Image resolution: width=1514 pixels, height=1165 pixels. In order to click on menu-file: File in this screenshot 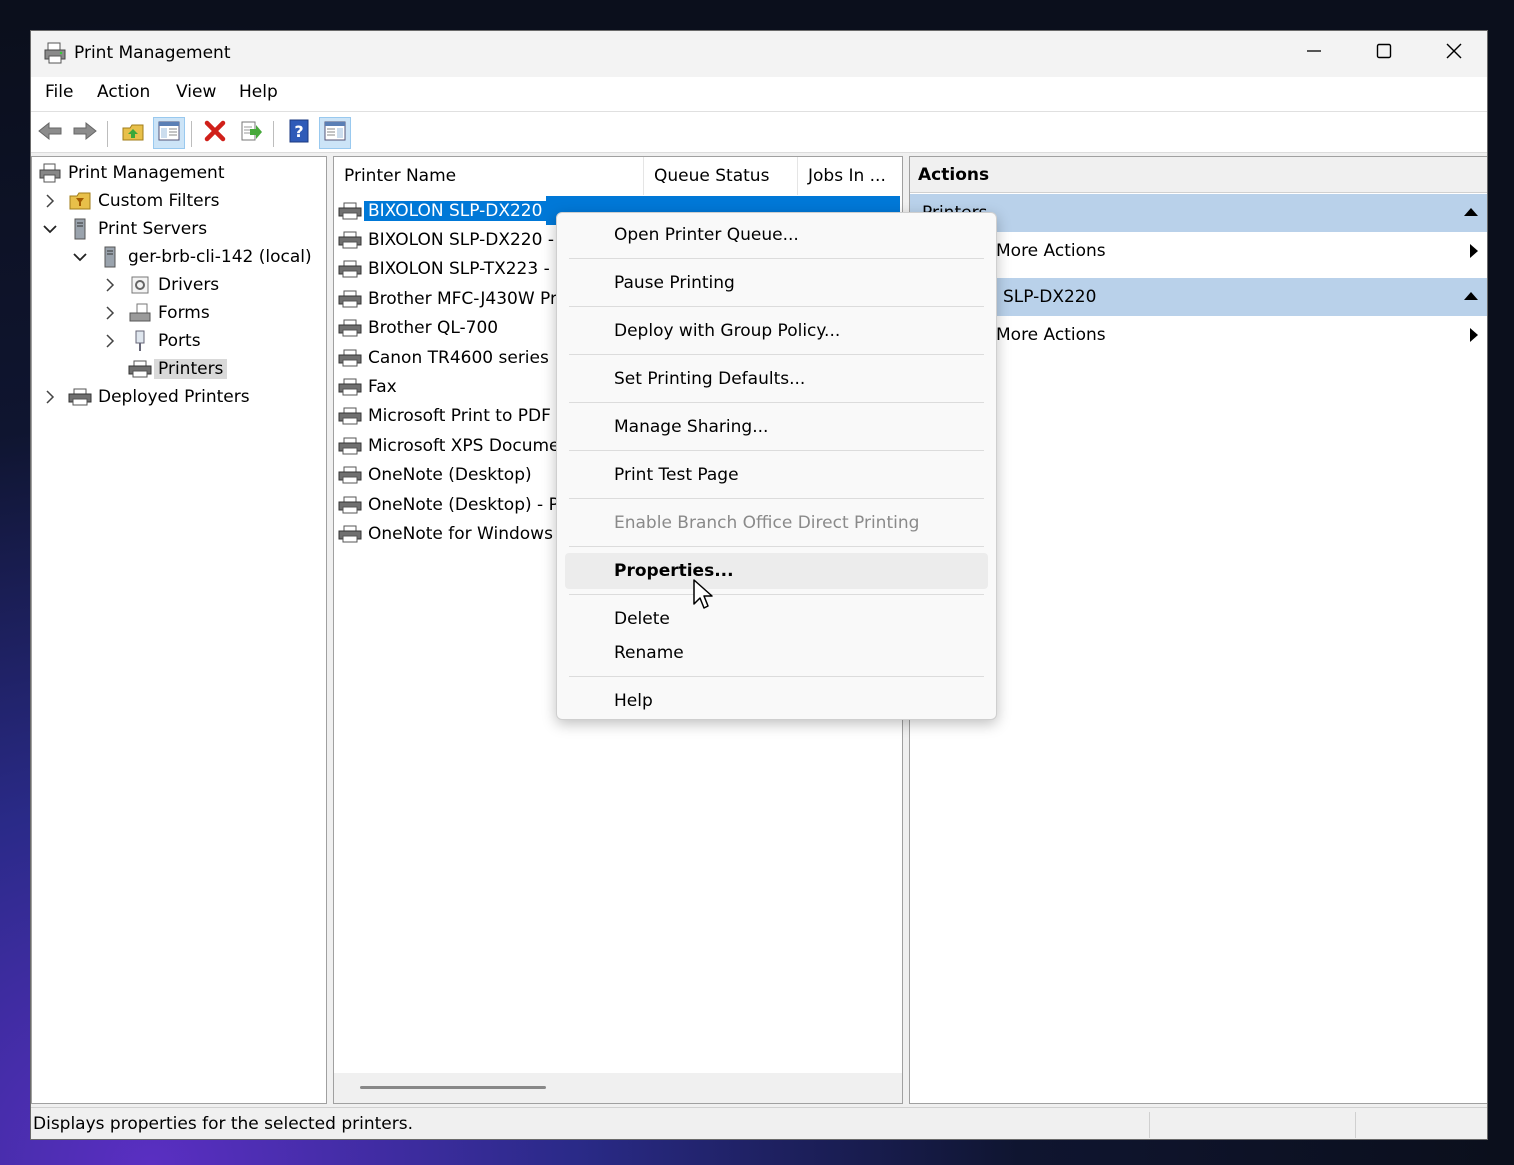, I will do `click(59, 92)`.